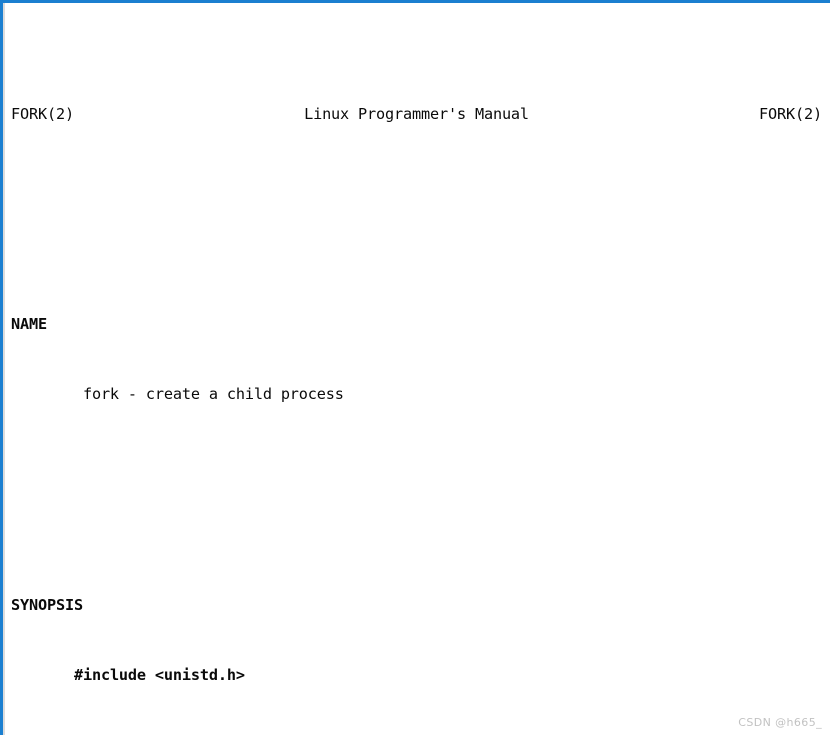 Image resolution: width=830 pixels, height=735 pixels. I want to click on csdn-watermark: CSDN @h665_, so click(780, 722).